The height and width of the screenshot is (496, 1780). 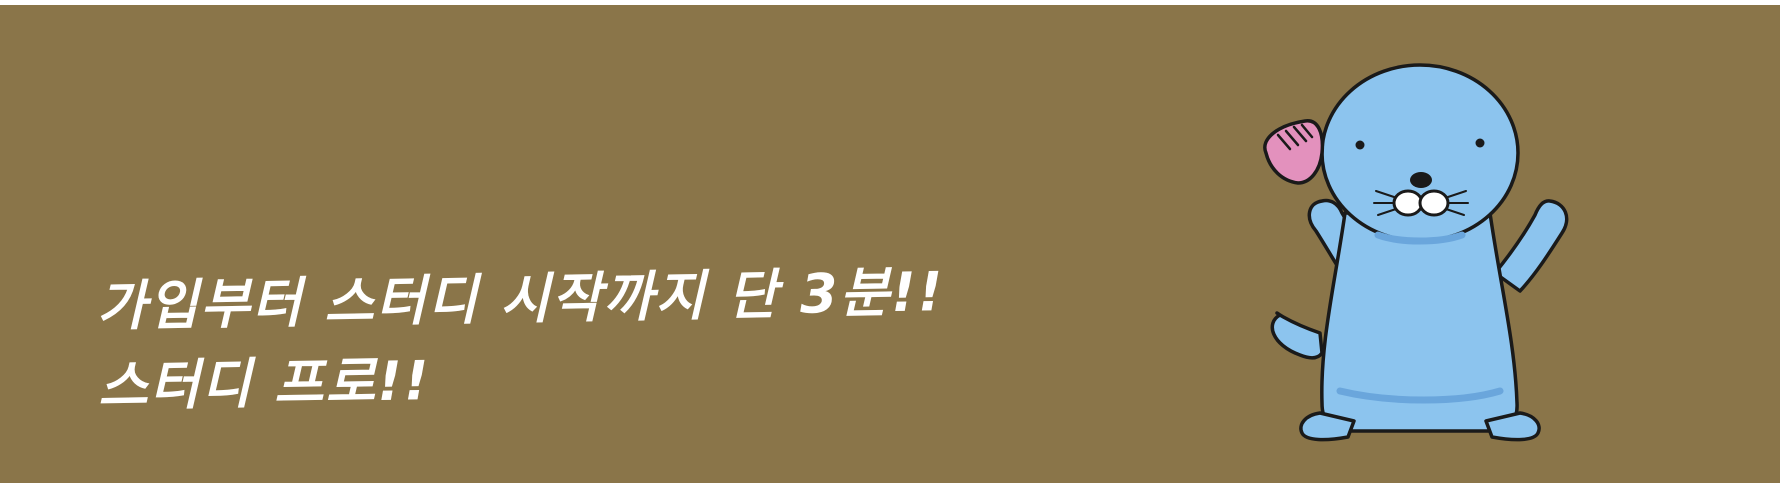 What do you see at coordinates (520, 299) in the screenshot?
I see `headline-line-1: 가입부터 스터디 시작까지 단 3분!!` at bounding box center [520, 299].